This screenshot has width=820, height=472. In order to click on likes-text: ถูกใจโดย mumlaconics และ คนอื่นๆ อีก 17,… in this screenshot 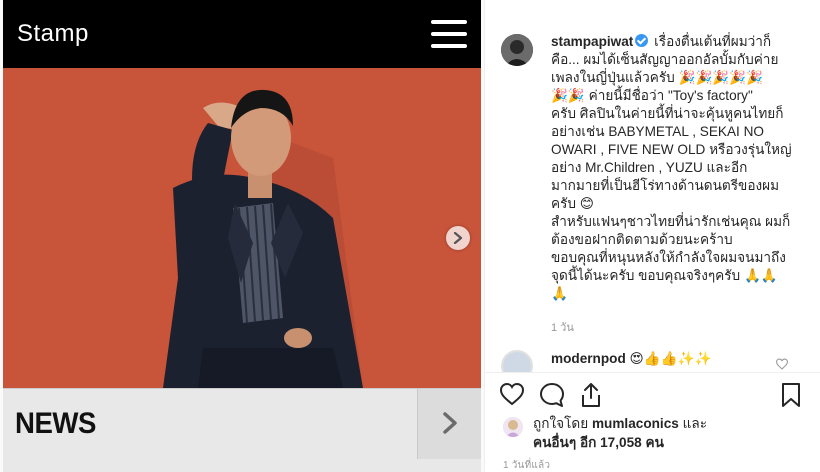, I will do `click(620, 433)`.